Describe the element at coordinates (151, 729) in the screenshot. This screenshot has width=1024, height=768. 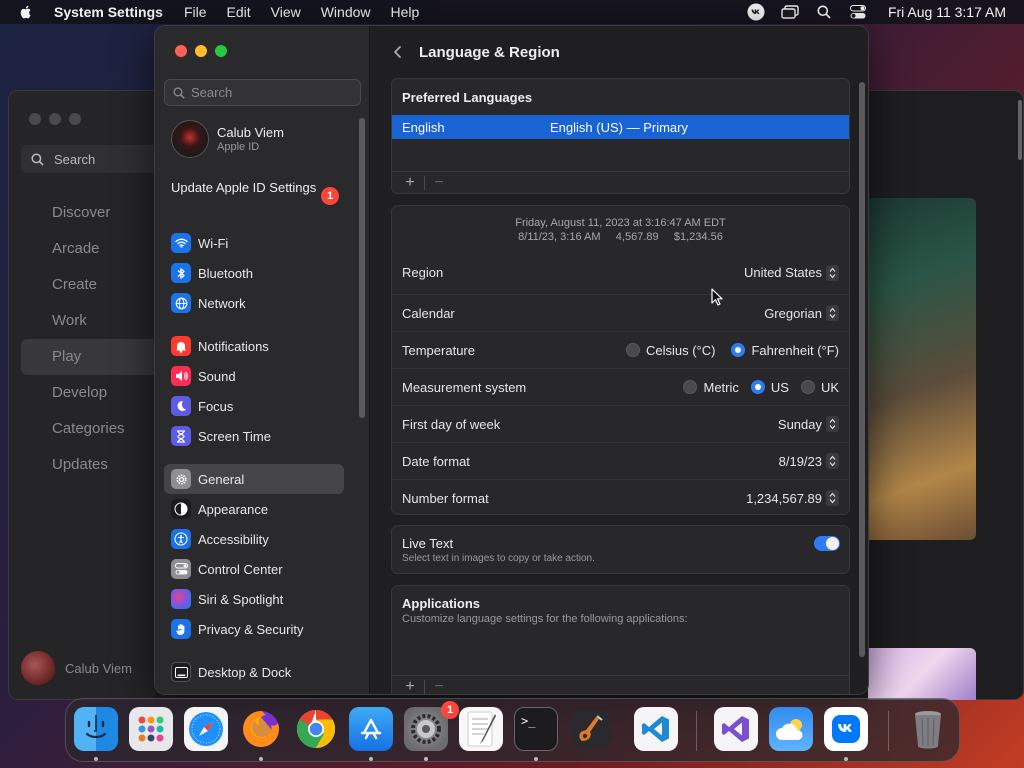
I see `launchpad-icon` at that location.